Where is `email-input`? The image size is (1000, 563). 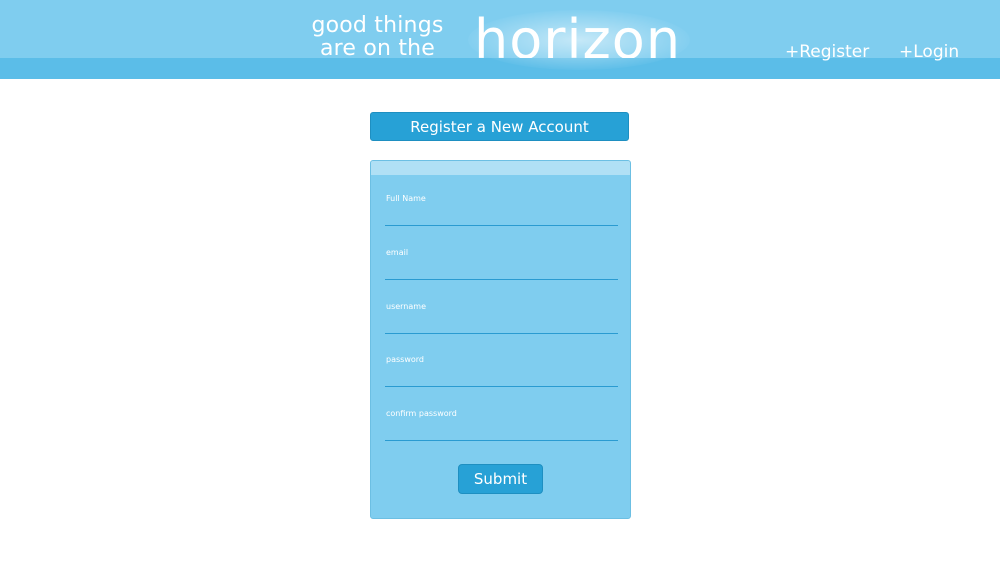
email-input is located at coordinates (501, 269).